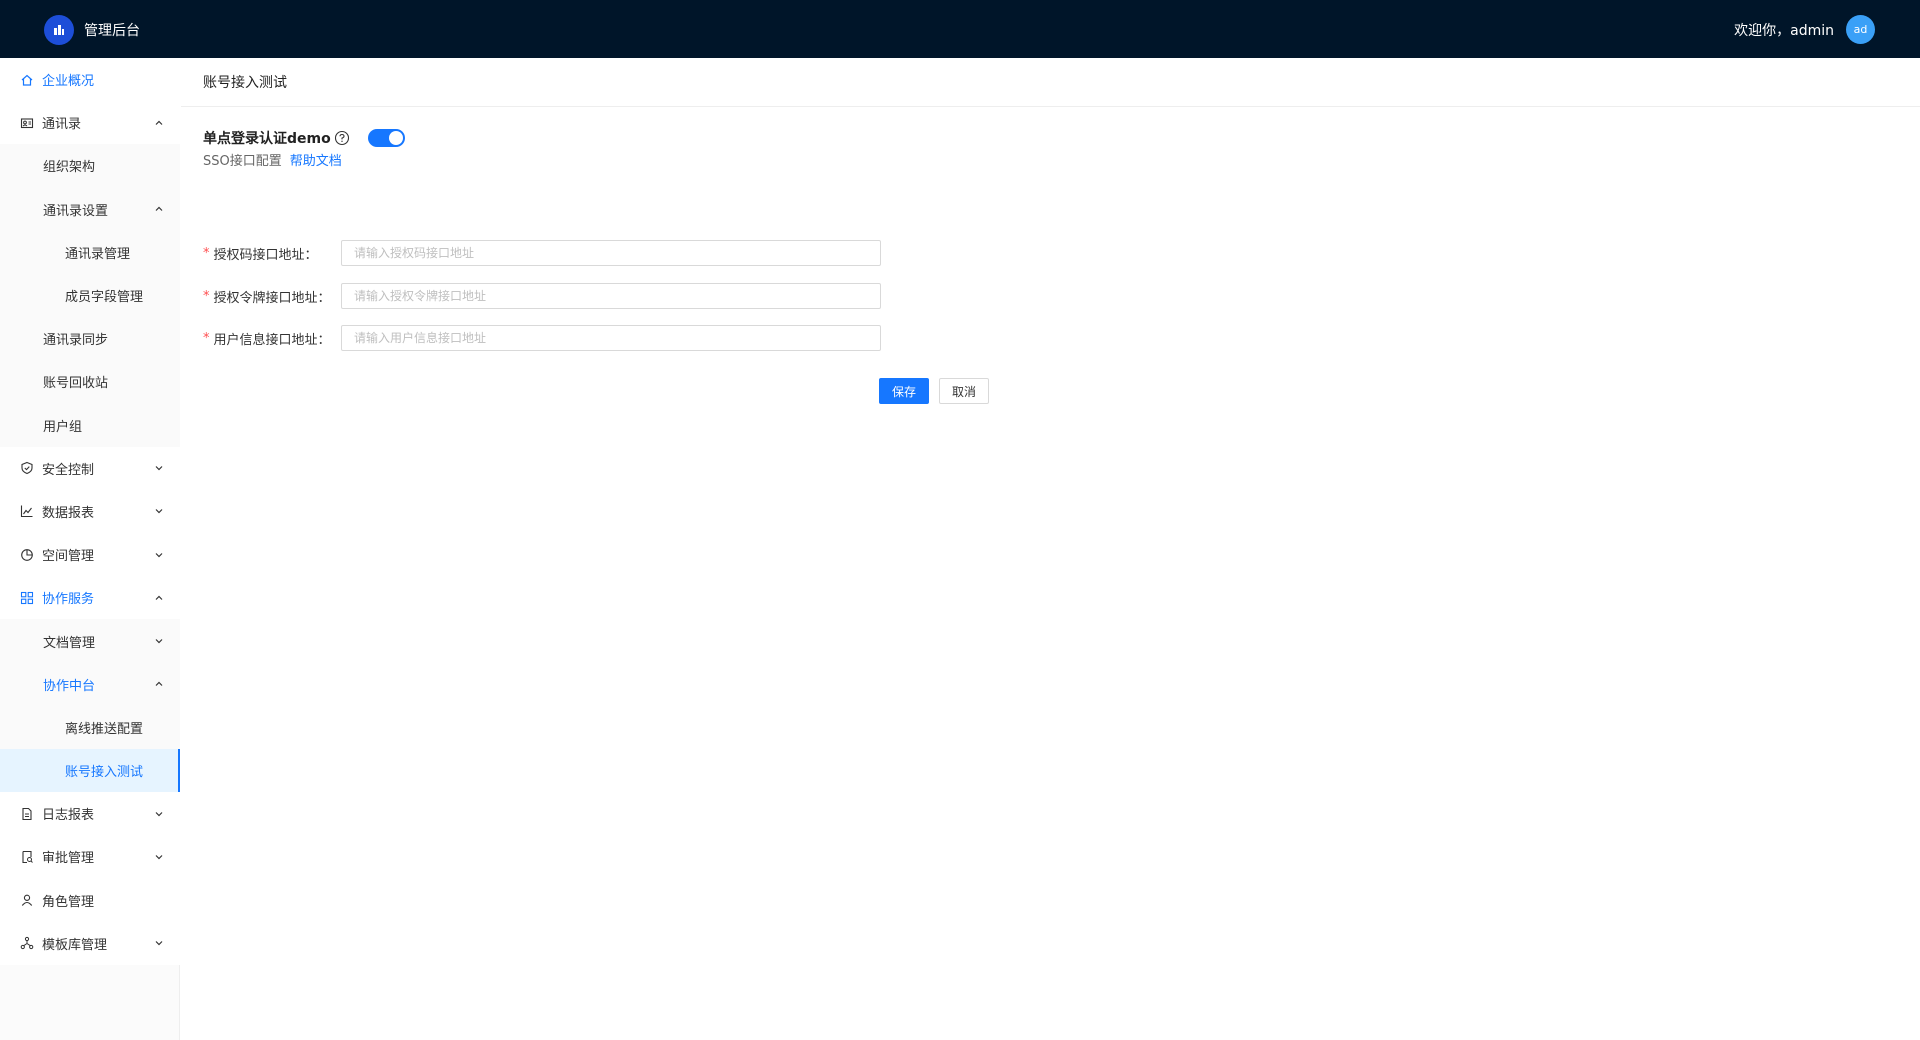 The height and width of the screenshot is (1040, 1920). What do you see at coordinates (90, 425) in the screenshot?
I see `sidebar-item-user-groups: 用户组` at bounding box center [90, 425].